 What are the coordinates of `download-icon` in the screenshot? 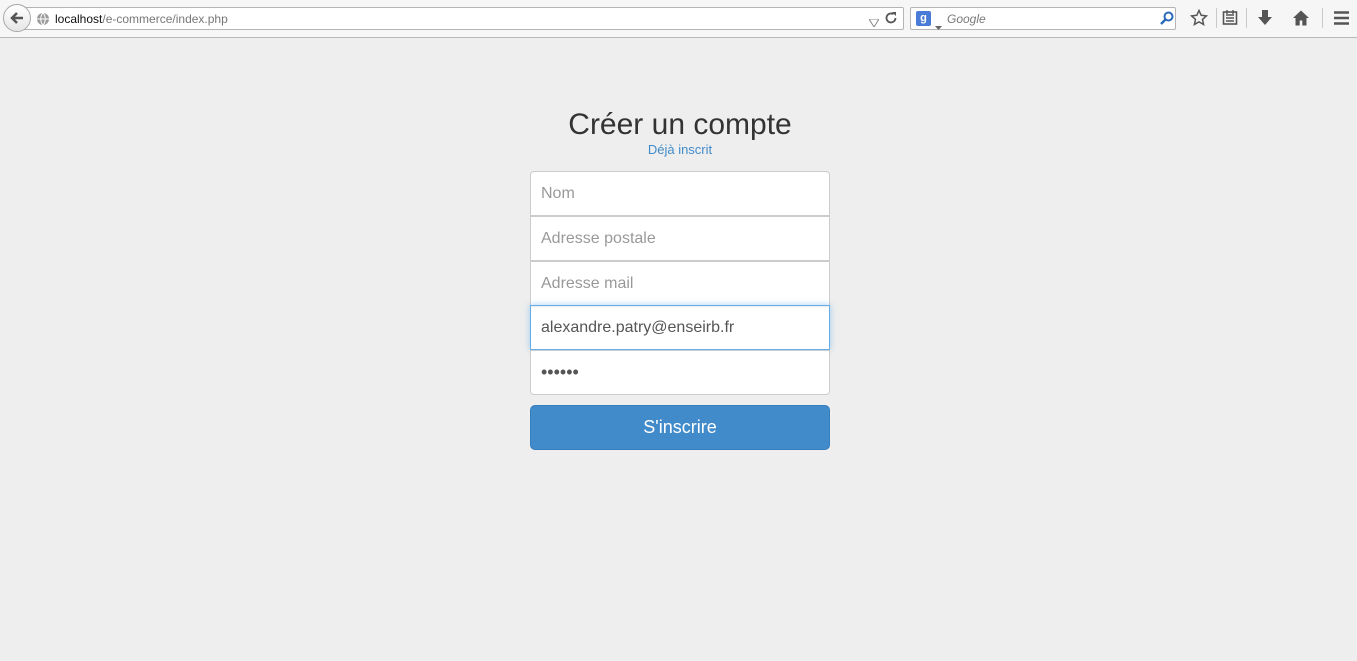 It's located at (1265, 20).